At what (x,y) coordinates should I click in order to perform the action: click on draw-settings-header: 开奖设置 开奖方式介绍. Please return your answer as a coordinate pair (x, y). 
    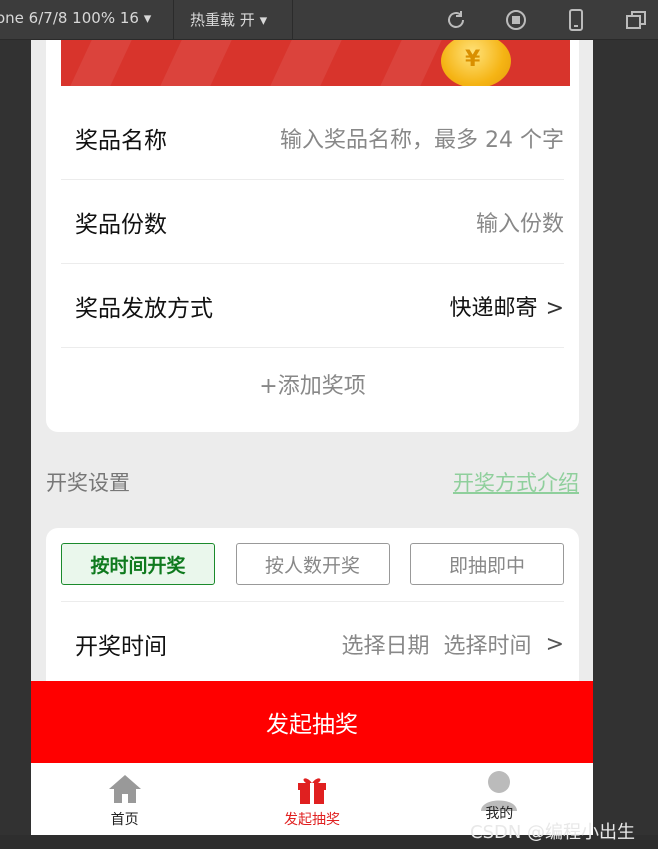
    Looking at the image, I should click on (312, 482).